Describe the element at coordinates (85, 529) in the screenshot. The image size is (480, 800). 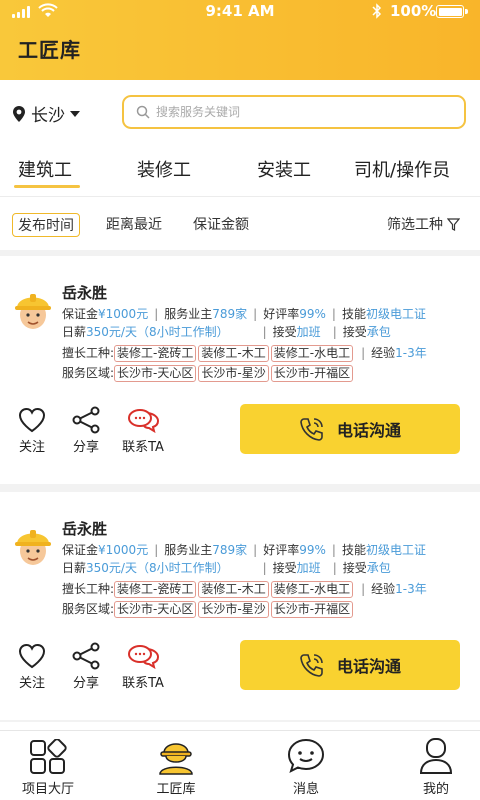
I see `worker-name: 岳永胜` at that location.